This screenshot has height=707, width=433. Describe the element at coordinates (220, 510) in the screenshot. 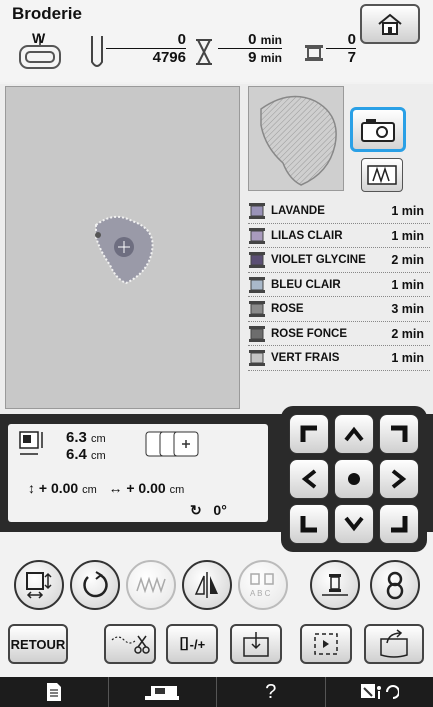

I see `rotation-value: 0°` at that location.